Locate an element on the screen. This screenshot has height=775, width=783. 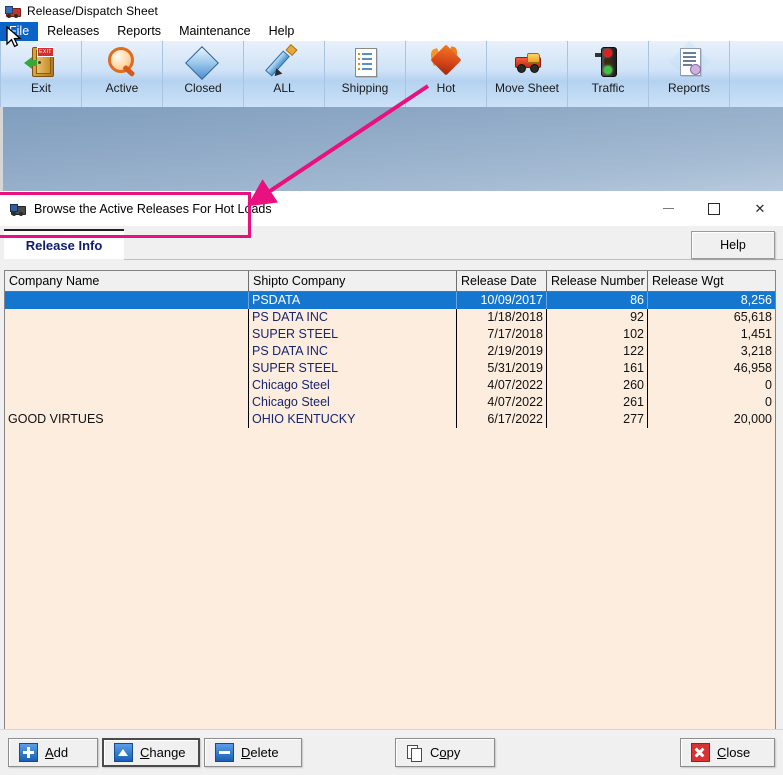
toolbar-label-reports: Reports is located at coordinates (689, 88).